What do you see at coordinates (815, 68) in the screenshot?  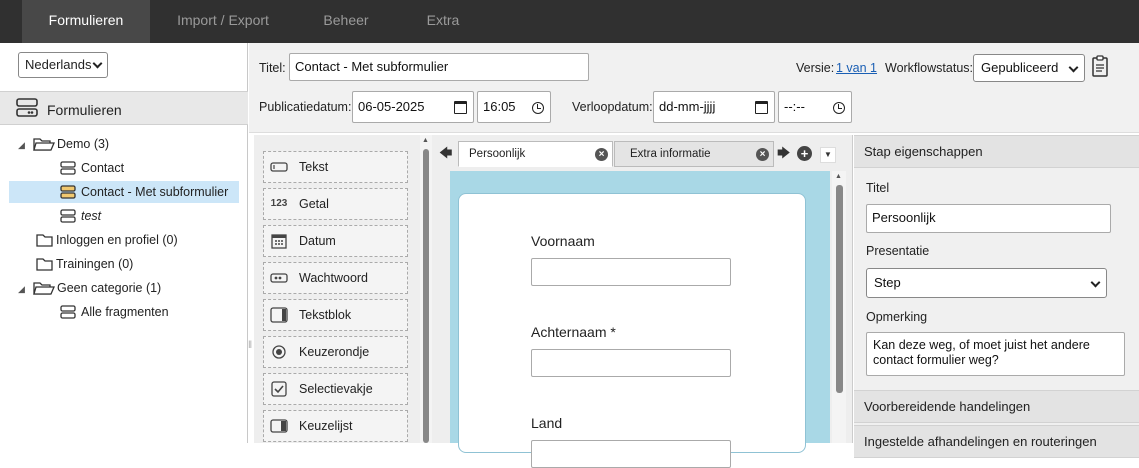 I see `version-label: Versie:` at bounding box center [815, 68].